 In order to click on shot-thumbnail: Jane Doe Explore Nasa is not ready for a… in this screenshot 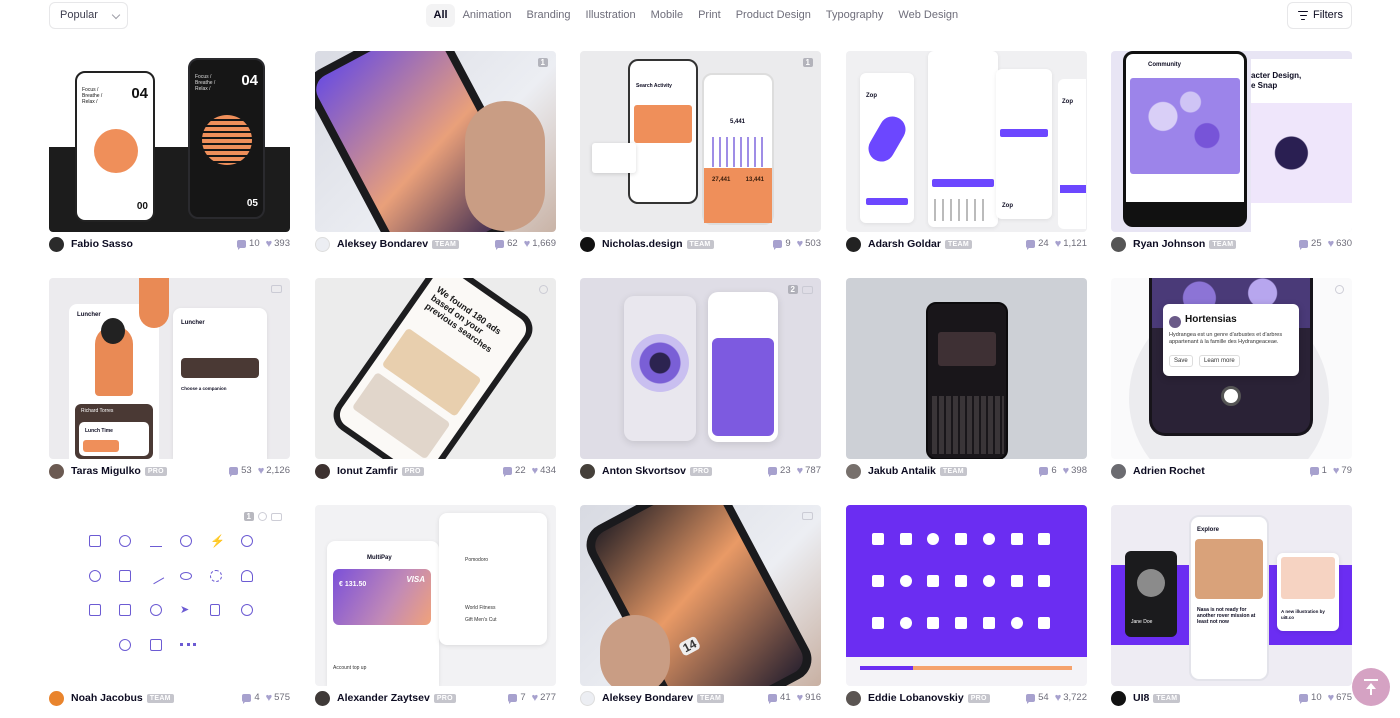, I will do `click(1231, 595)`.